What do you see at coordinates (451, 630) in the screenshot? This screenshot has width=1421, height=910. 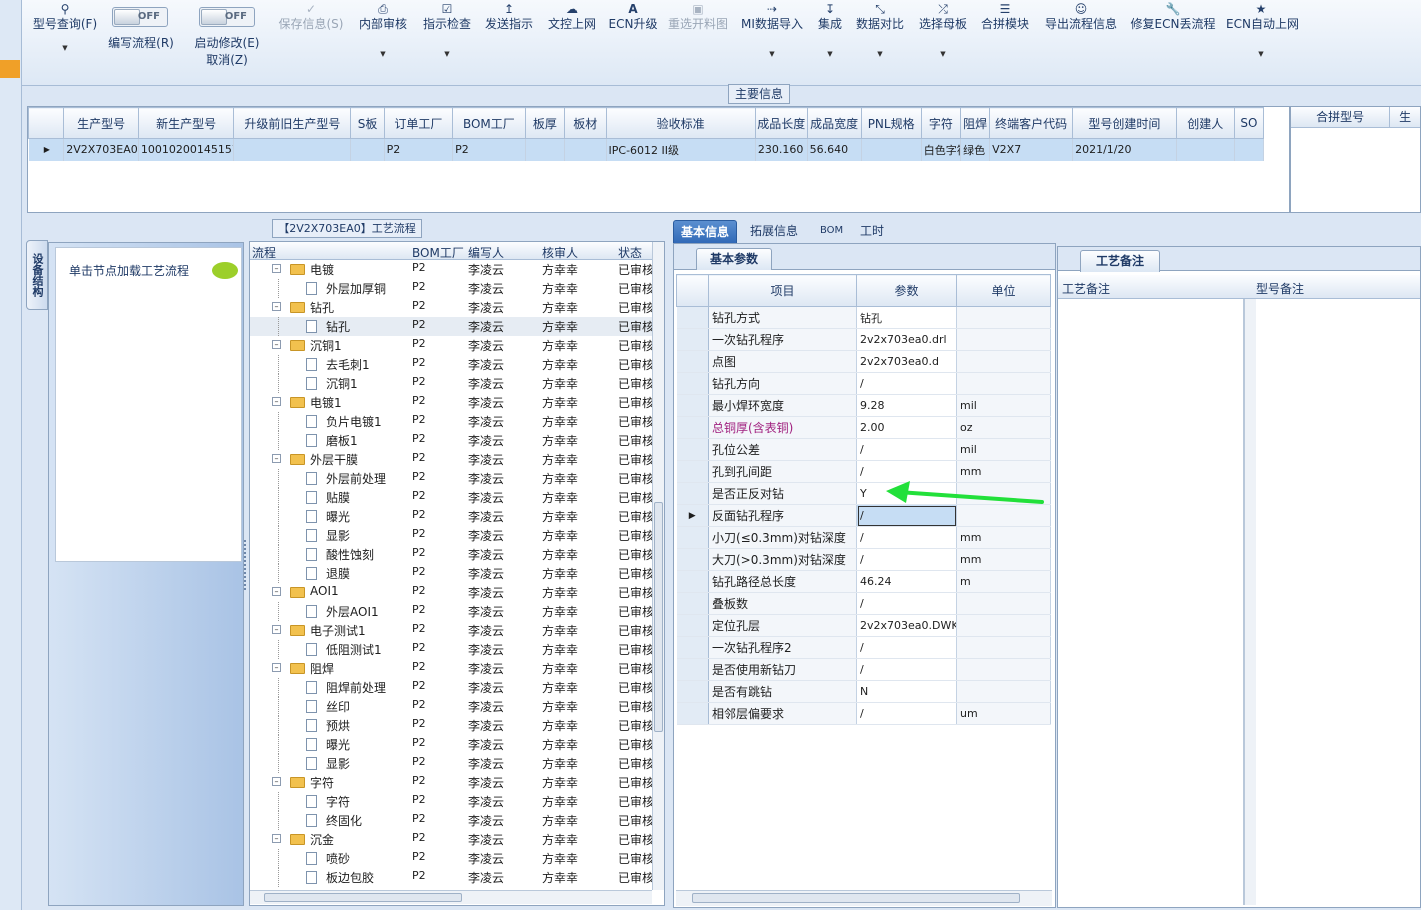 I see `flow-tree-row: – 电子测试1 P2 李凌云 方幸幸 已审核` at bounding box center [451, 630].